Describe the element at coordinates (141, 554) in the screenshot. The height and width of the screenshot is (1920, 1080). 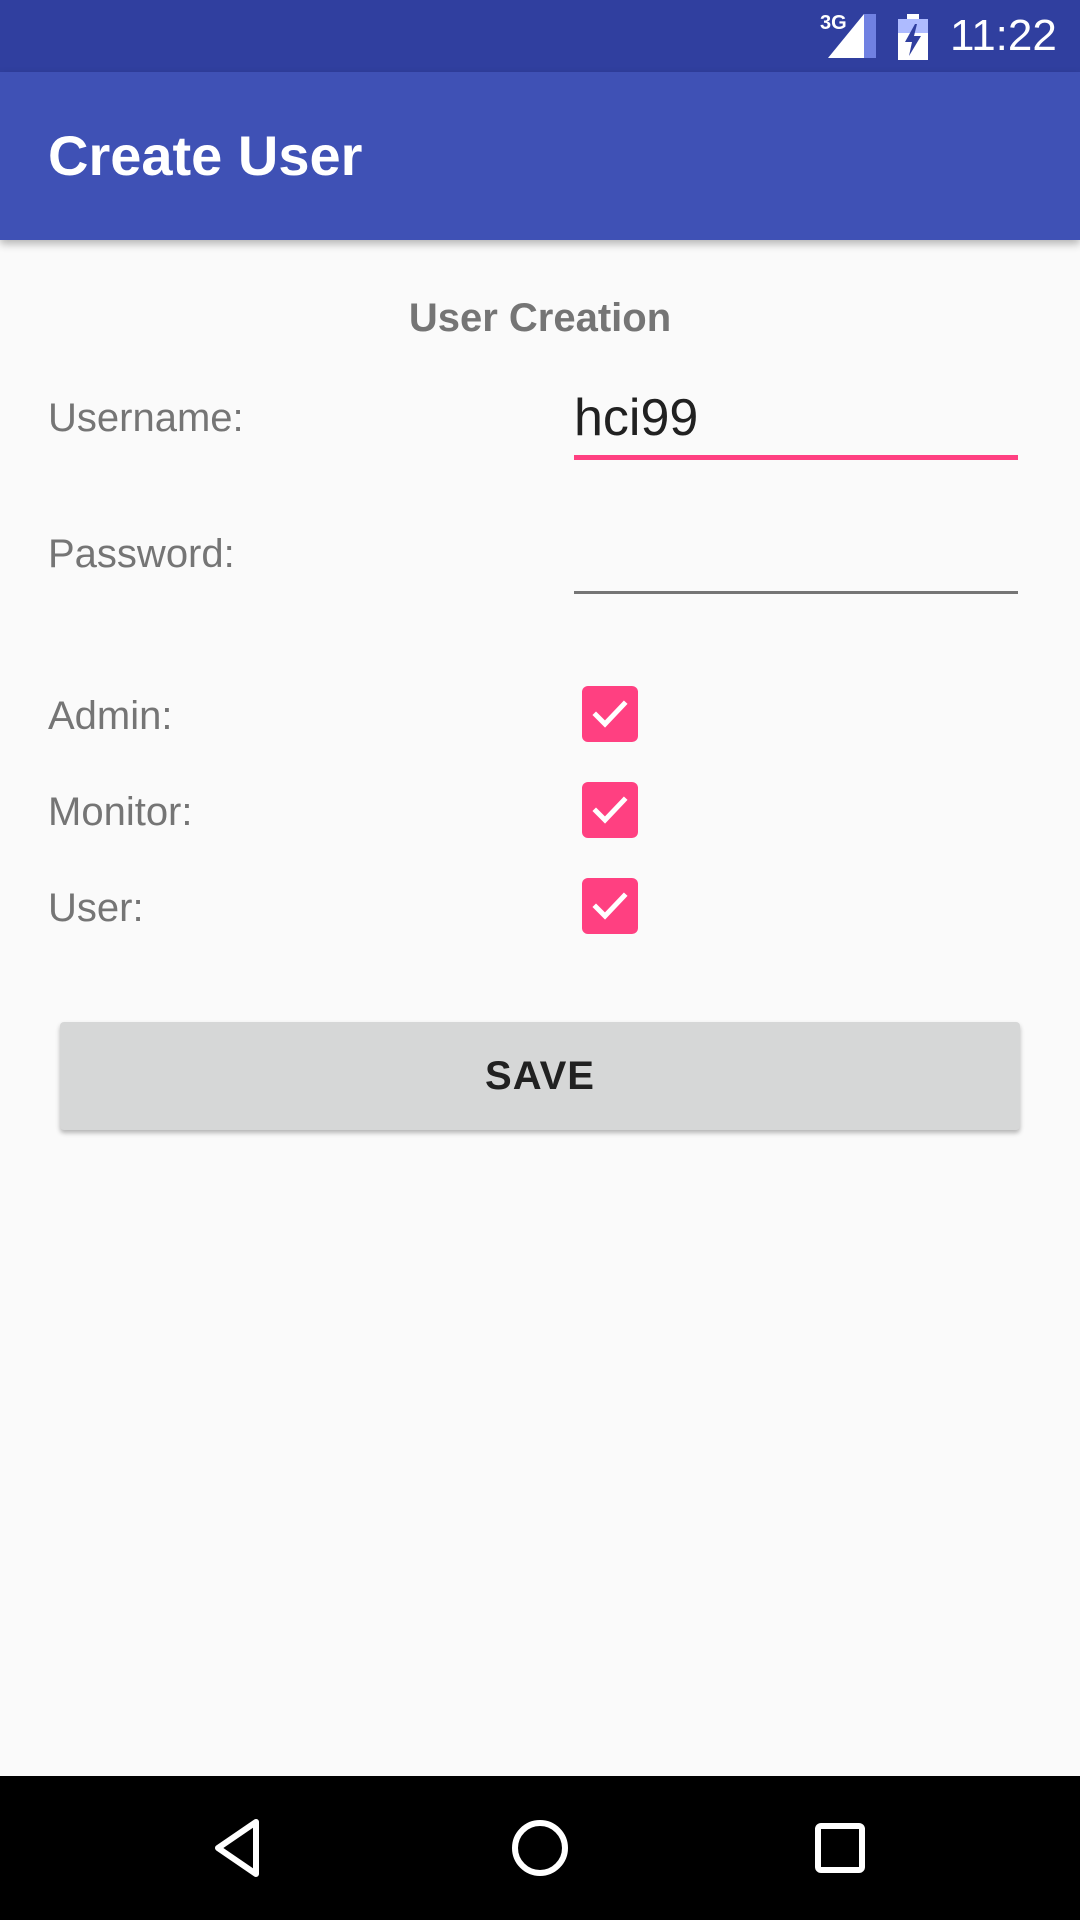
I see `password-label: Password:` at that location.